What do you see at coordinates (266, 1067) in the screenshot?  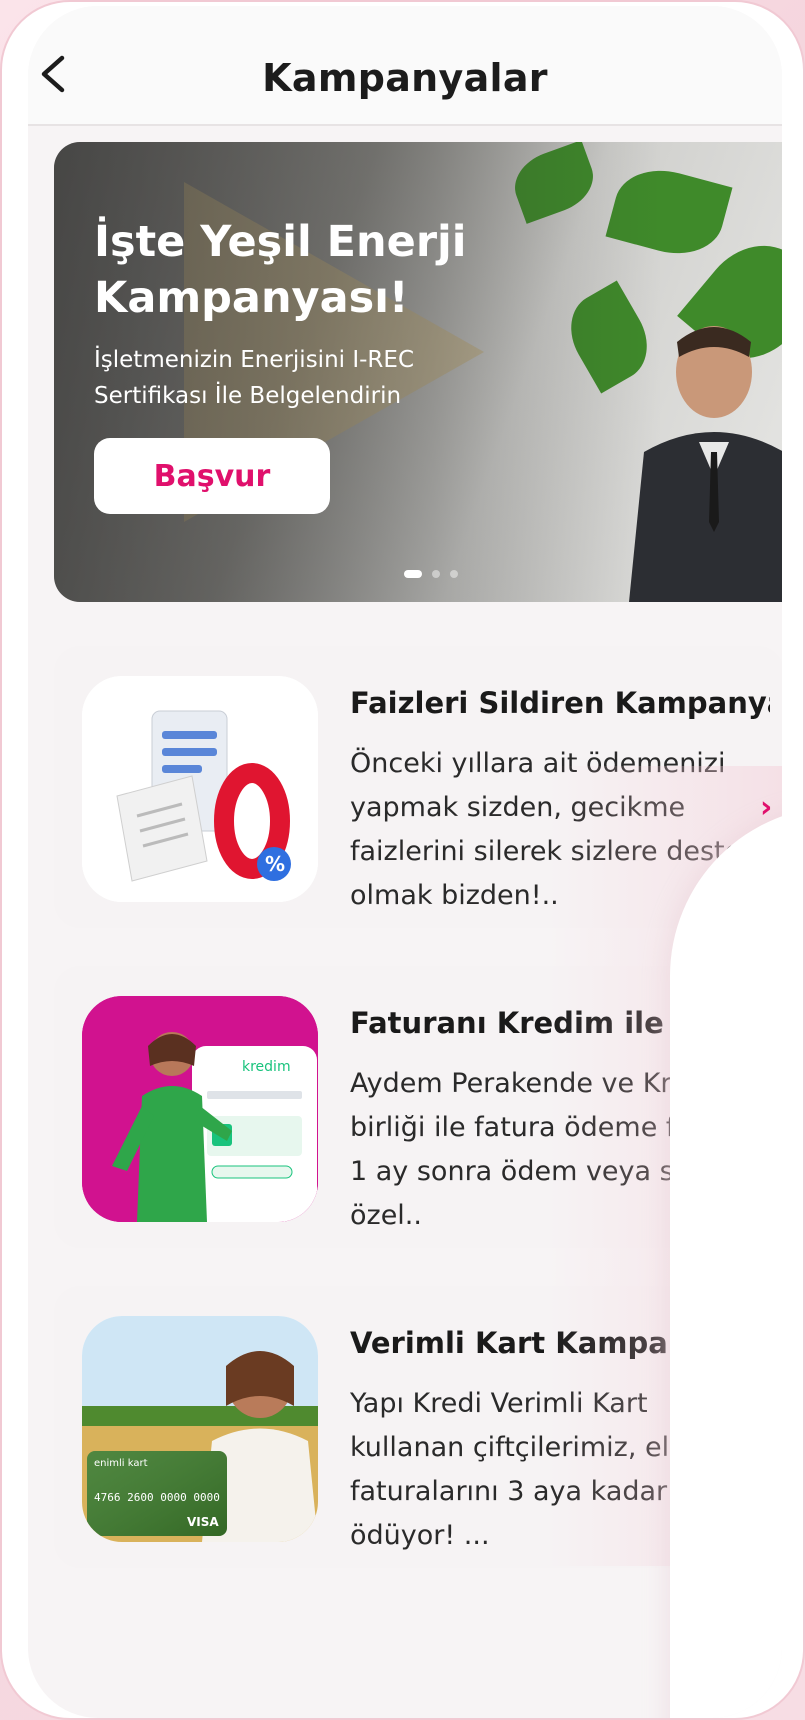 I see `kredim-logo-text: kredim` at bounding box center [266, 1067].